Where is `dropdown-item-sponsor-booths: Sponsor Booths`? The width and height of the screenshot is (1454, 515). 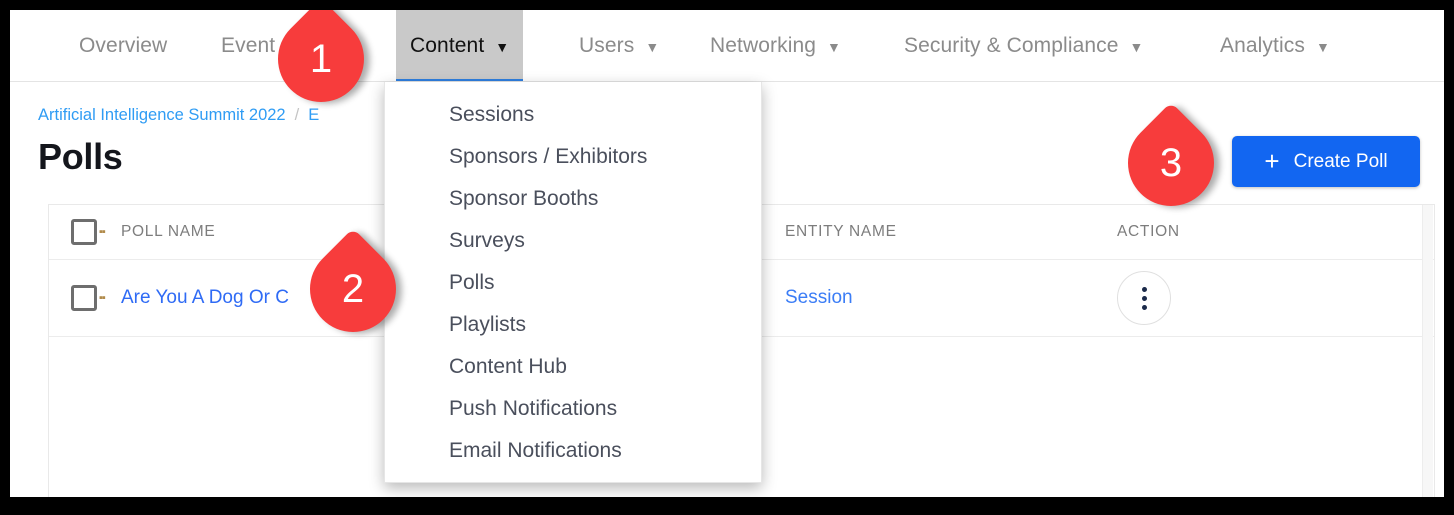
dropdown-item-sponsor-booths: Sponsor Booths is located at coordinates (573, 199).